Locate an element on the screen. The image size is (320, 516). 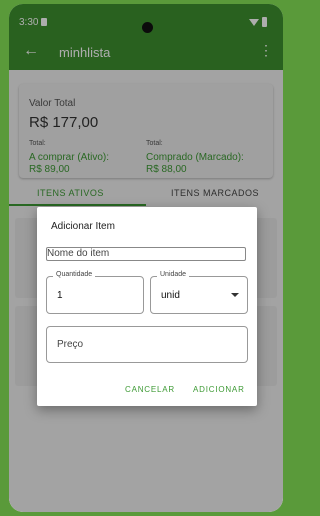
dialog-title: Adicionar Item is located at coordinates (83, 226).